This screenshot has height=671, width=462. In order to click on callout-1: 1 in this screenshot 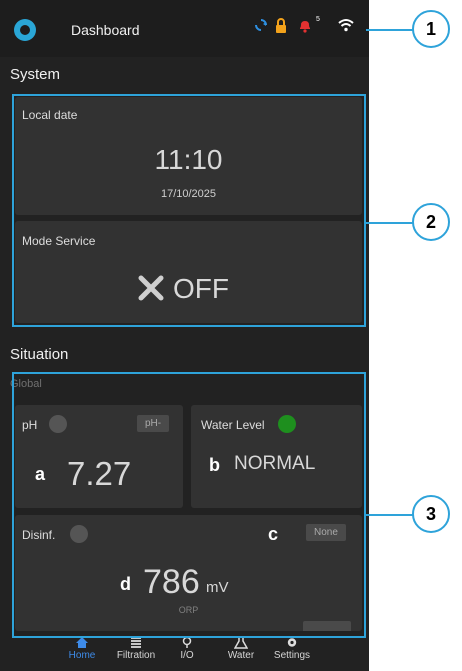, I will do `click(431, 29)`.